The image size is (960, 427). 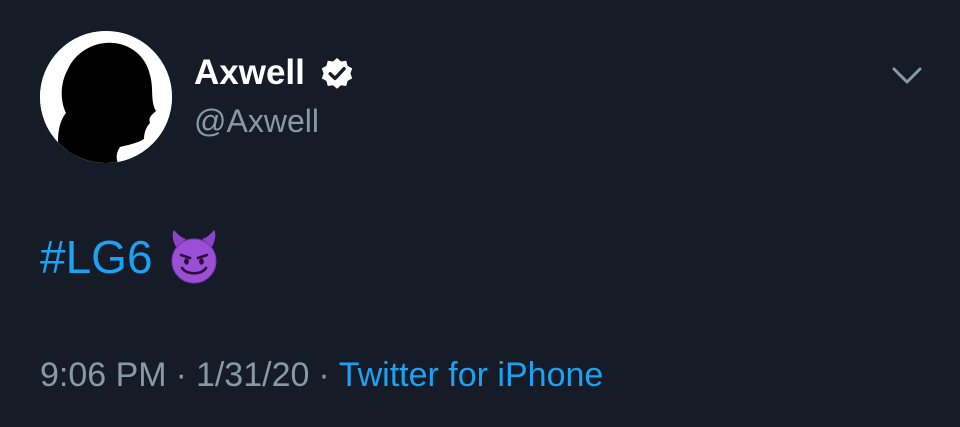 I want to click on tweet-metadata: 9:06 PM · 1/31/20 · Twitter for iPhone, so click(x=321, y=375).